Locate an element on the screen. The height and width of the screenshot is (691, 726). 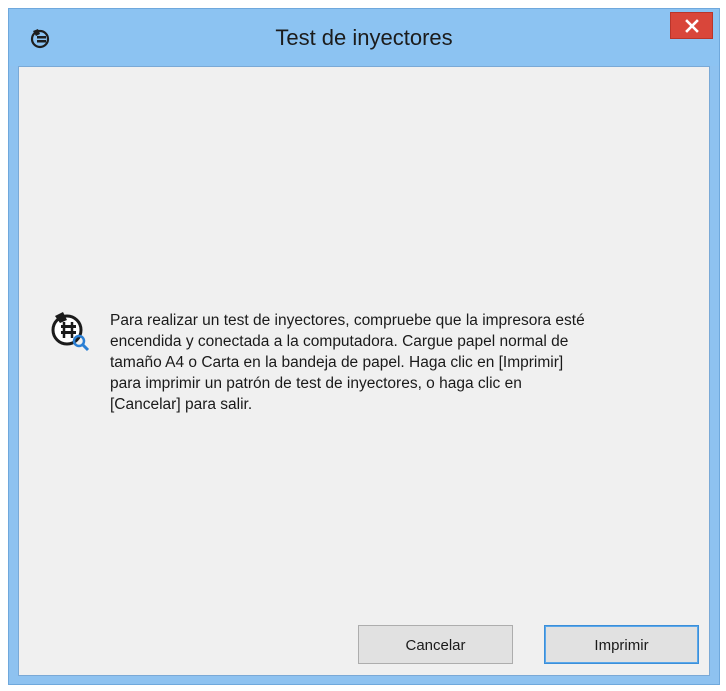
close-button is located at coordinates (691, 25).